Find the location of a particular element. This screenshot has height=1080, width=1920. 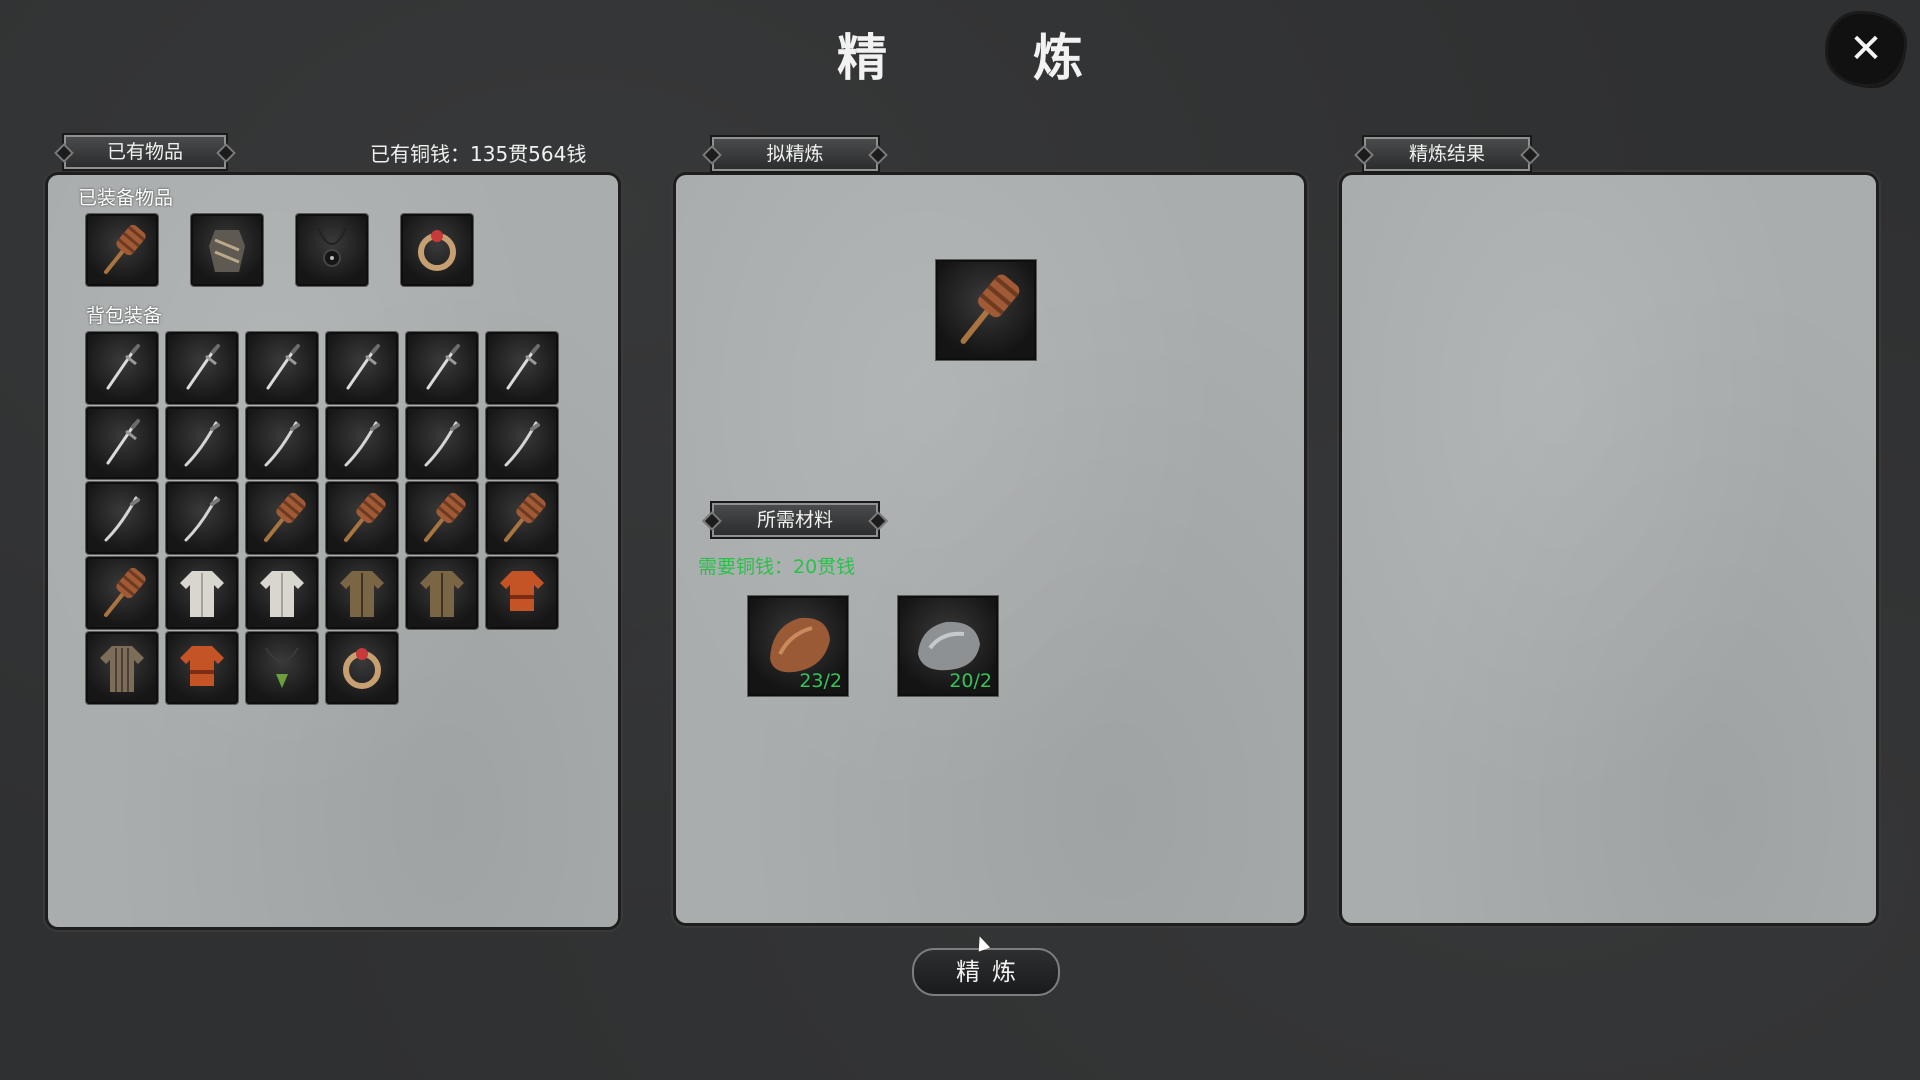

amulet-icon is located at coordinates (332, 250).